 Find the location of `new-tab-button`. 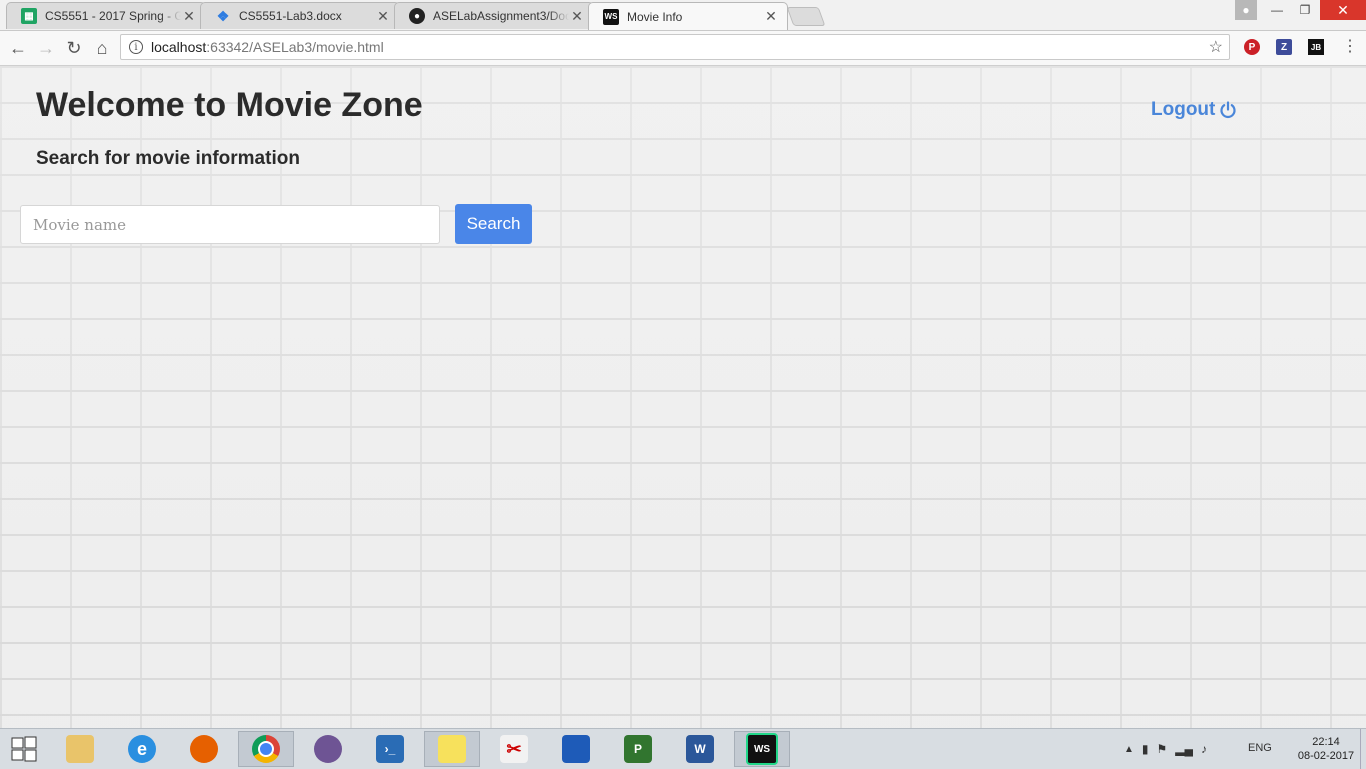

new-tab-button is located at coordinates (806, 16).